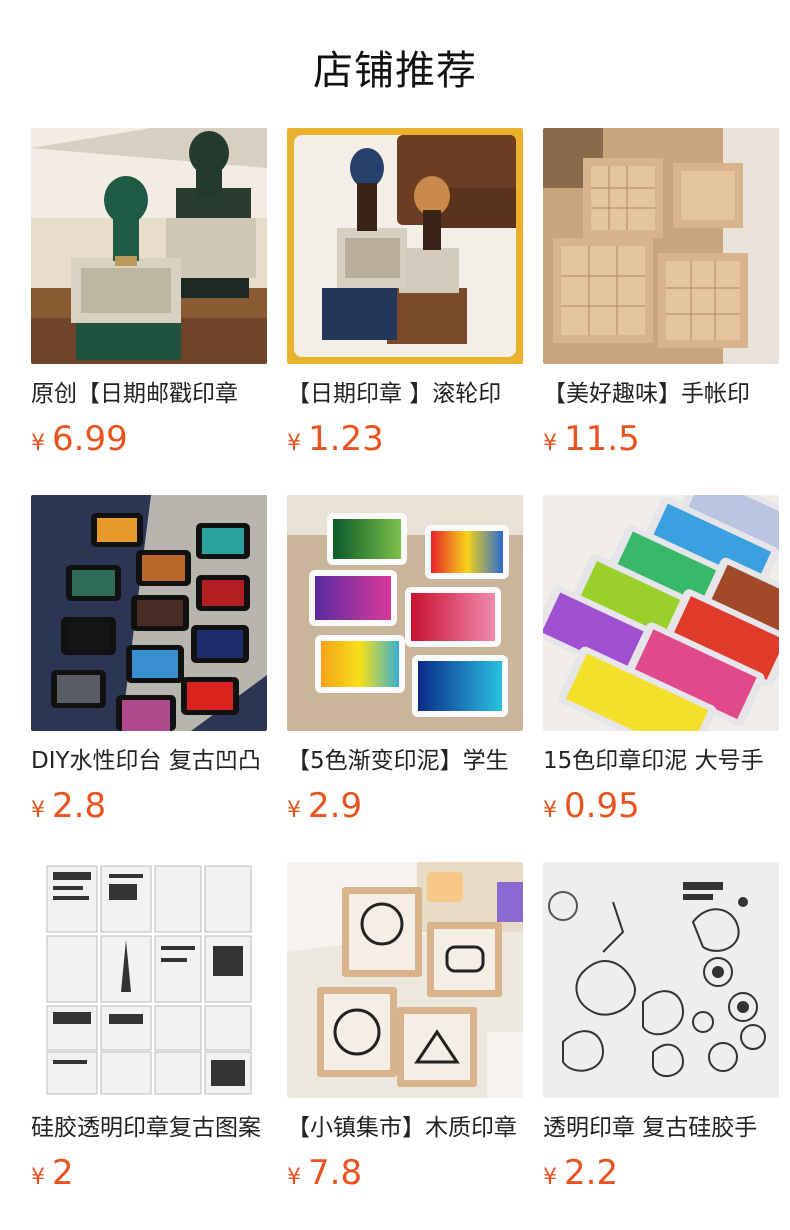 Image resolution: width=790 pixels, height=1230 pixels. What do you see at coordinates (149, 394) in the screenshot?
I see `product-name: 原创【日期邮戳印章` at bounding box center [149, 394].